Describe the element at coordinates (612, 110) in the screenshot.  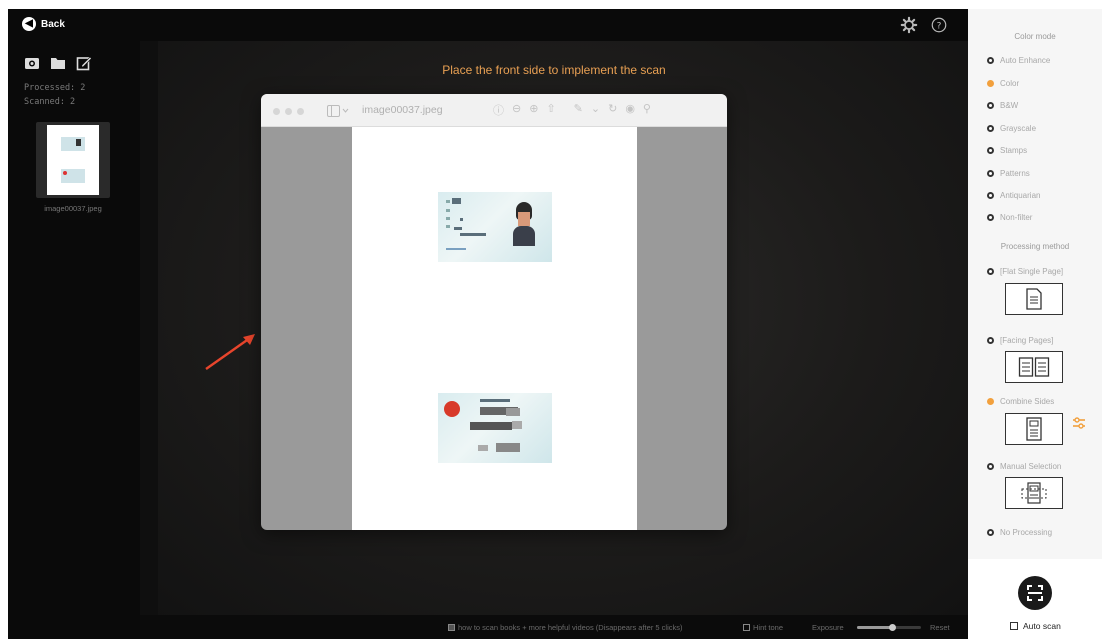
I see `rotate-icon: ↻` at that location.